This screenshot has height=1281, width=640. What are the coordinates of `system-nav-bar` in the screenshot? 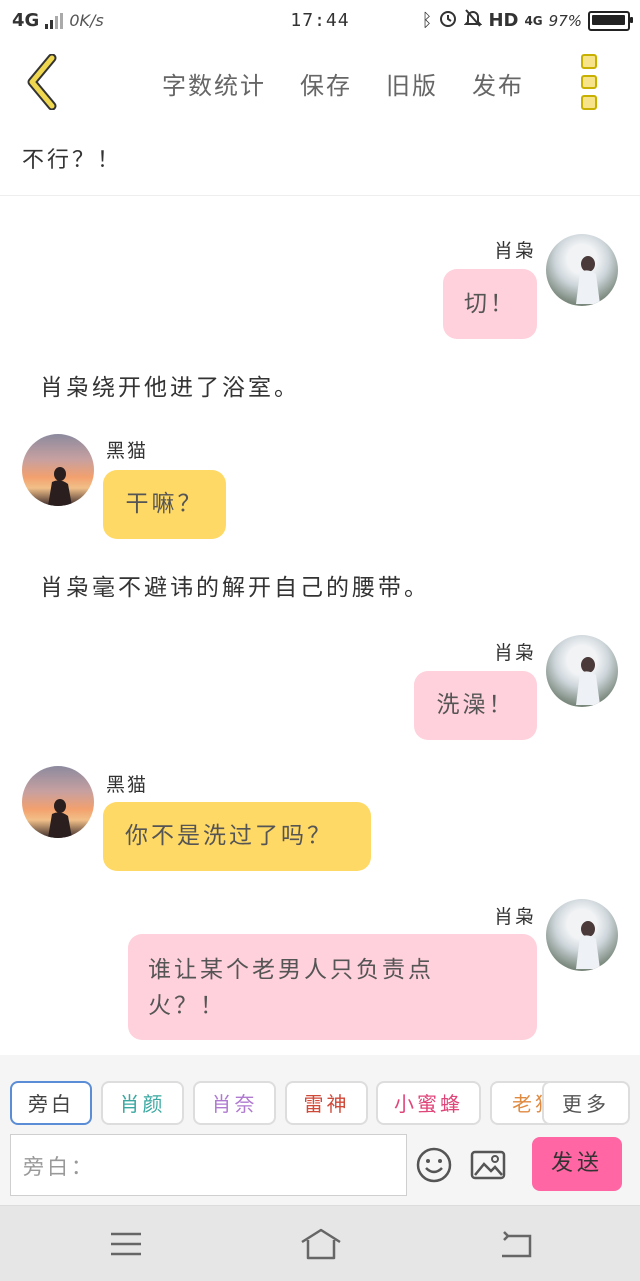 It's located at (320, 1243).